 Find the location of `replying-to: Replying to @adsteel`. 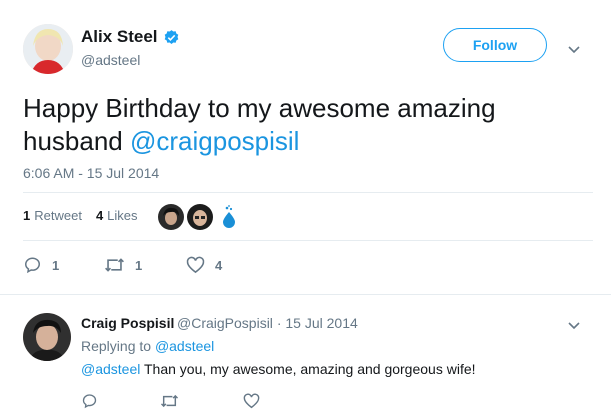

replying-to: Replying to @adsteel is located at coordinates (147, 346).